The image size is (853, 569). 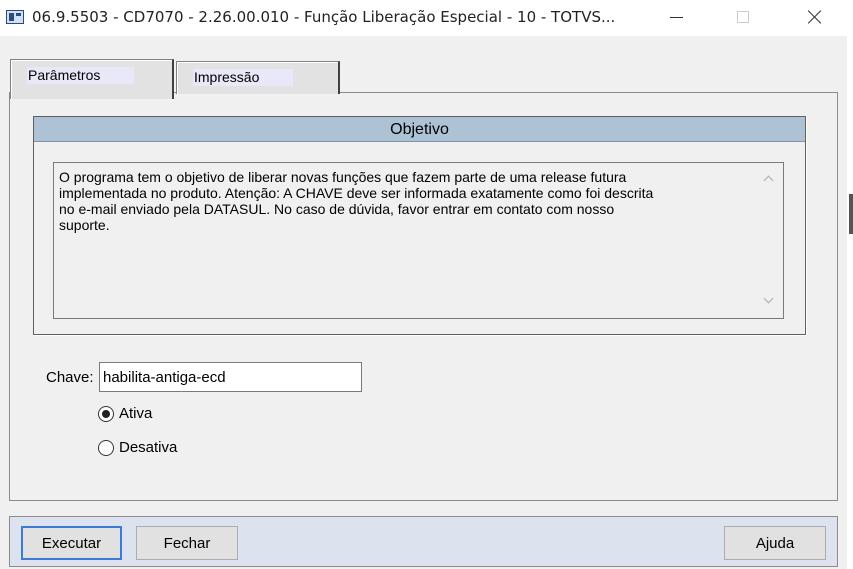 What do you see at coordinates (71, 543) in the screenshot?
I see `executar-button: Executar` at bounding box center [71, 543].